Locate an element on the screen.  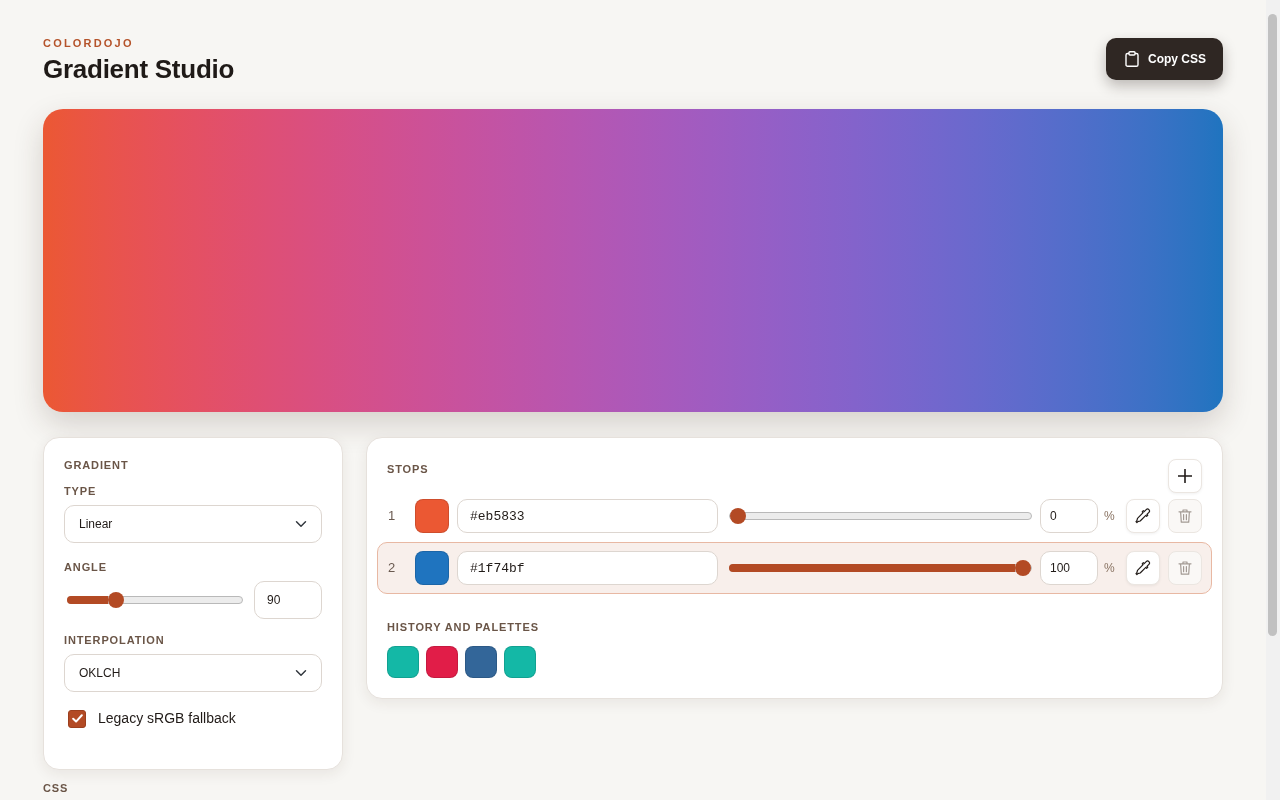
add-stop-button is located at coordinates (1185, 476).